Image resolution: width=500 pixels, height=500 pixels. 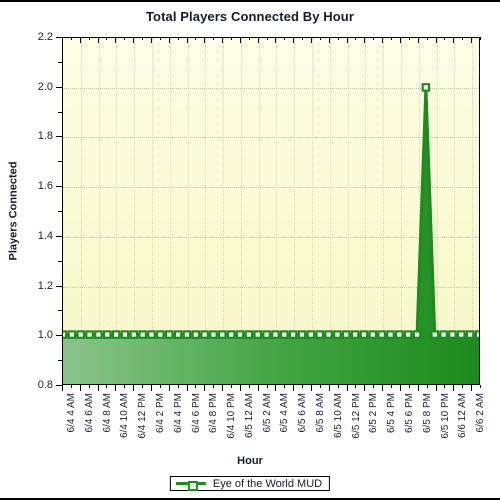 What do you see at coordinates (143, 416) in the screenshot?
I see `x-axis-tick-label: 6/4 12 PM` at bounding box center [143, 416].